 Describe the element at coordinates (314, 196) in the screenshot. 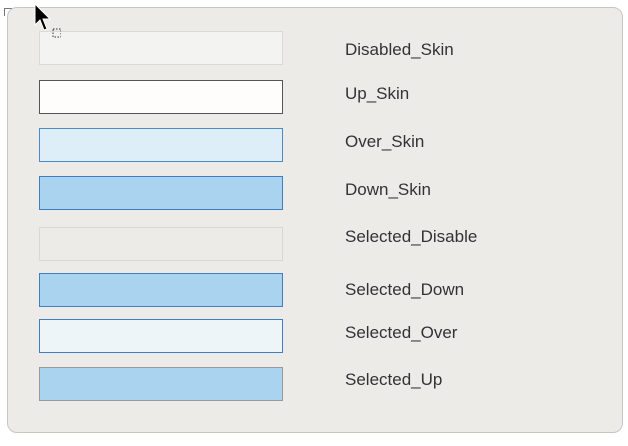

I see `skin-row-down: Down_Skin` at that location.